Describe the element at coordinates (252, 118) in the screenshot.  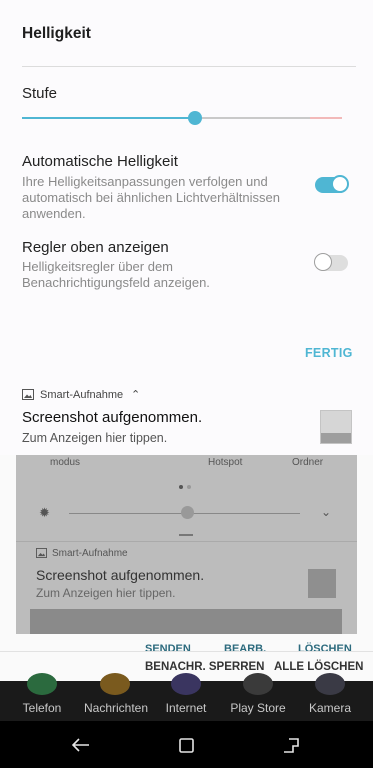
I see `slider-empty-track` at that location.